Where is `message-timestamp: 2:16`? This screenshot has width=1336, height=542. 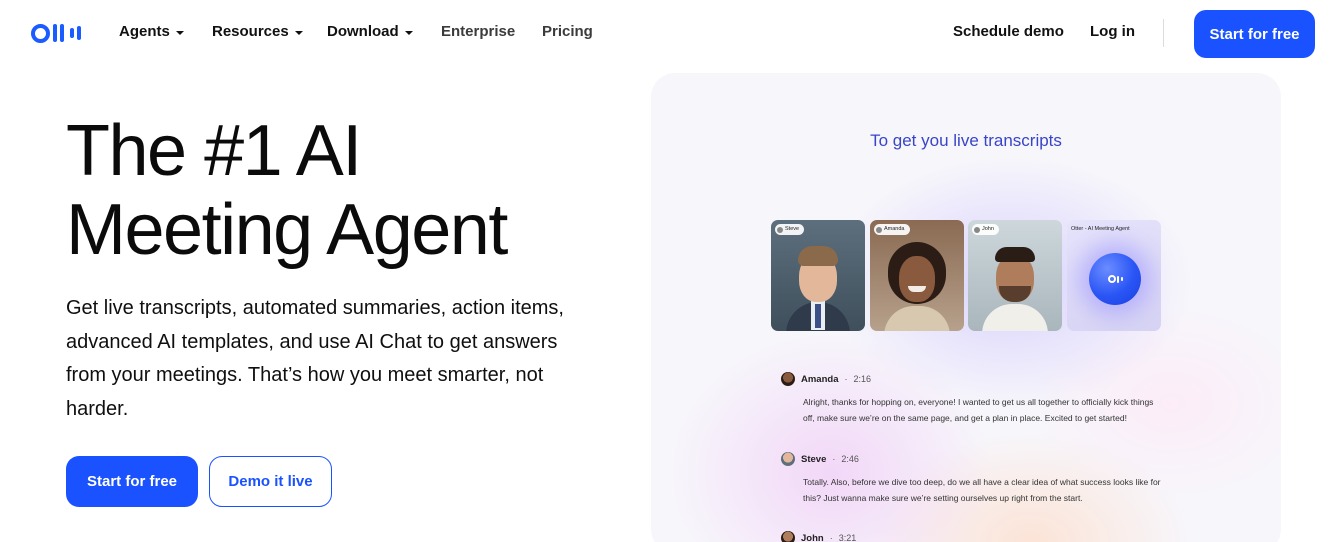
message-timestamp: 2:16 is located at coordinates (862, 379).